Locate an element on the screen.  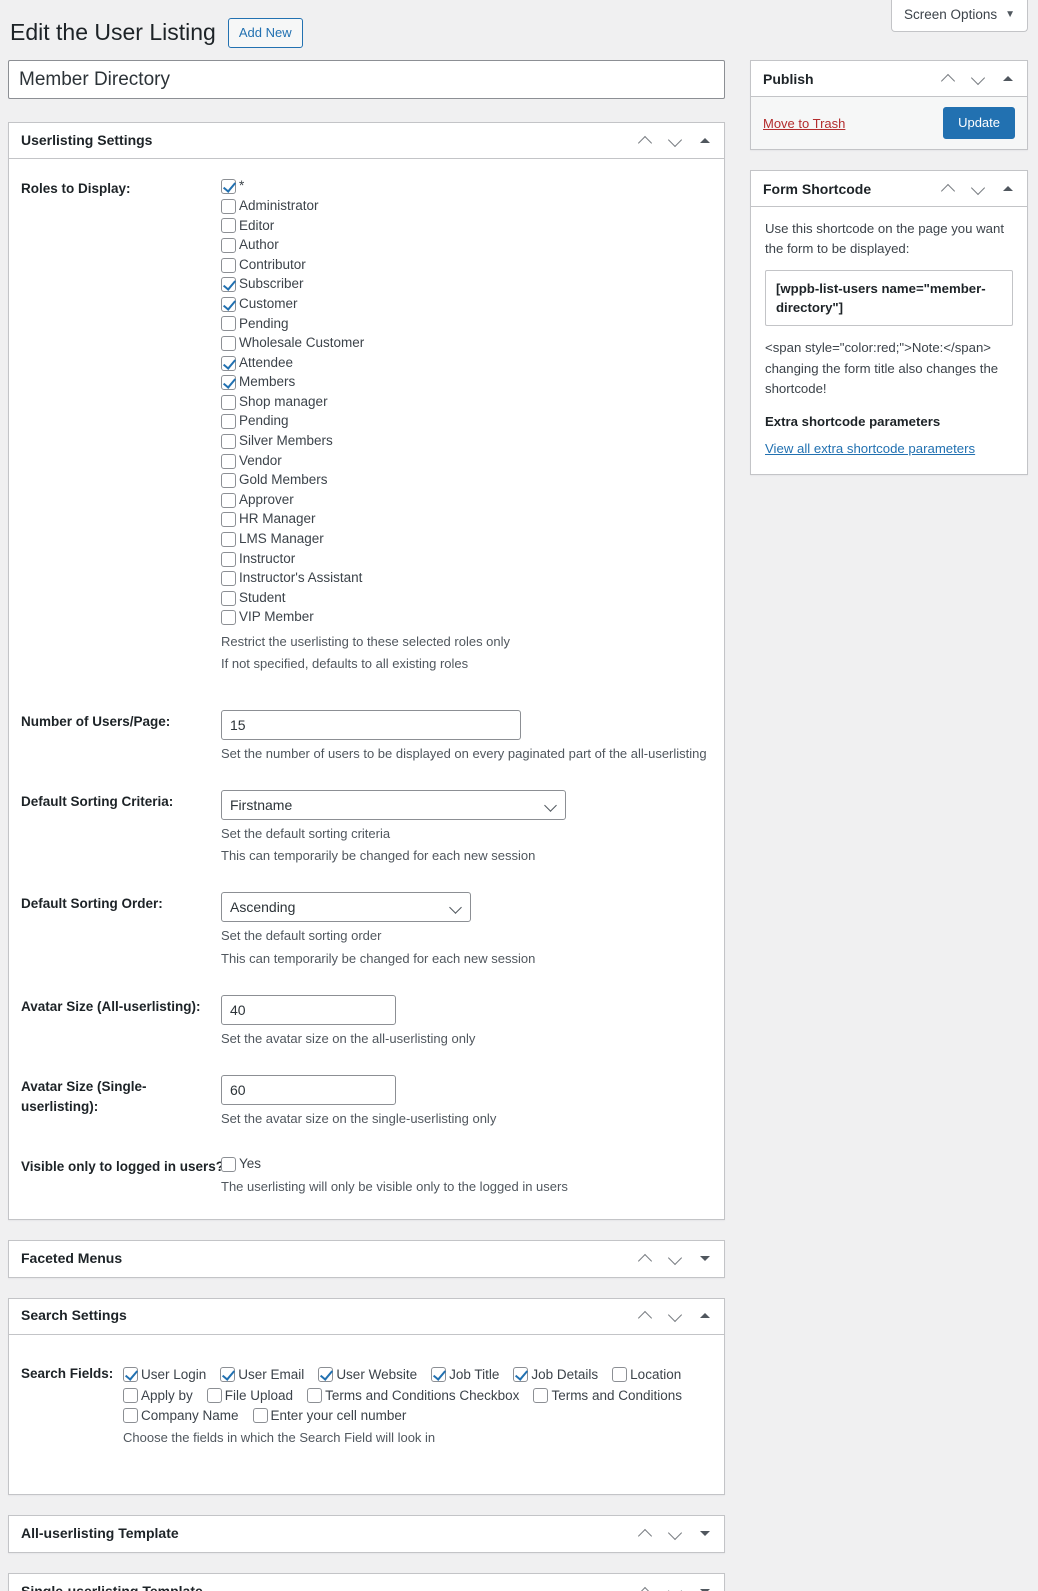
panel-header-form-shortcode: Form Shortcode is located at coordinates (889, 189).